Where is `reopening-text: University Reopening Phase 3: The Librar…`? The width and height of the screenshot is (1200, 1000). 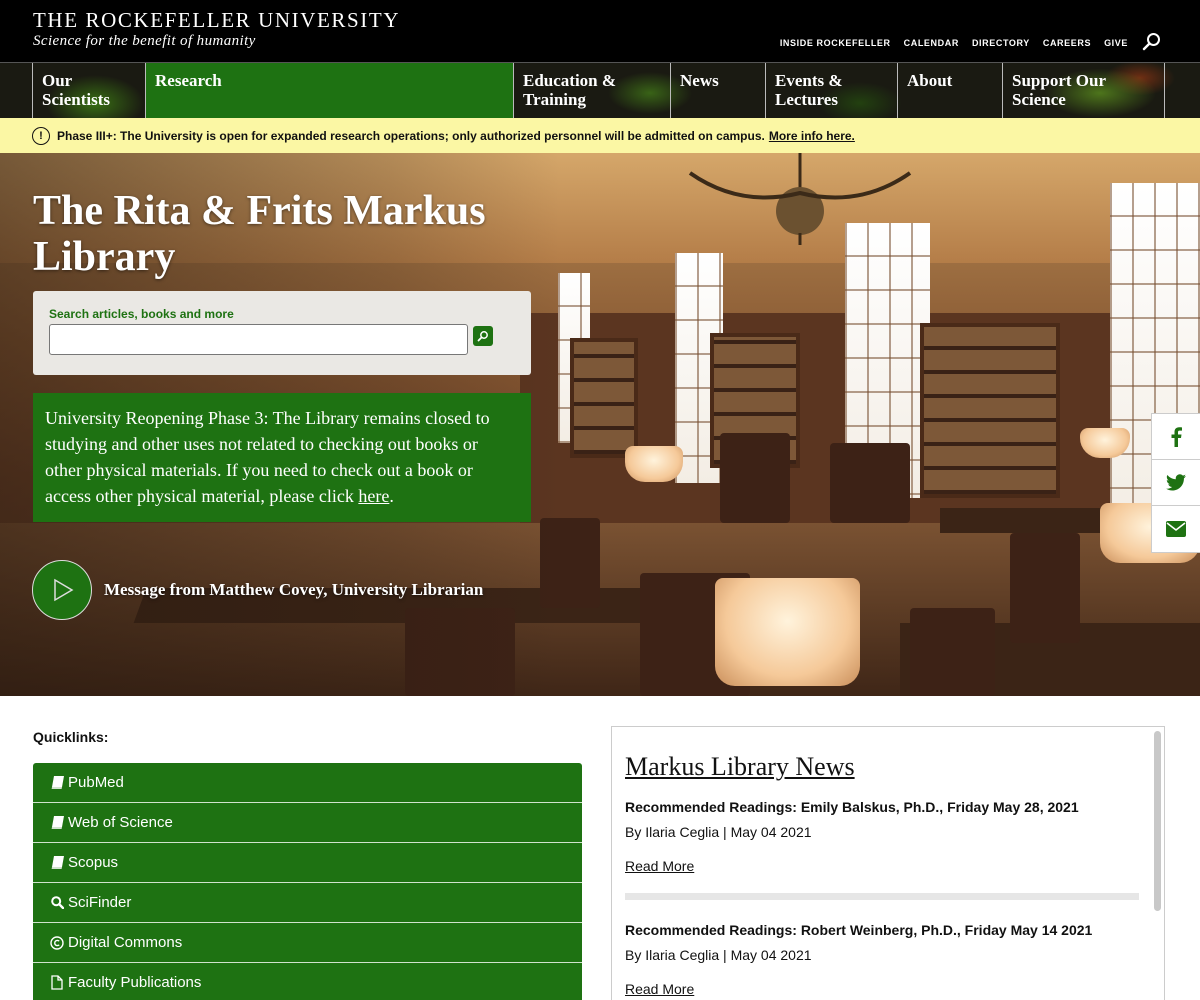
reopening-text: University Reopening Phase 3: The Librar… is located at coordinates (267, 457).